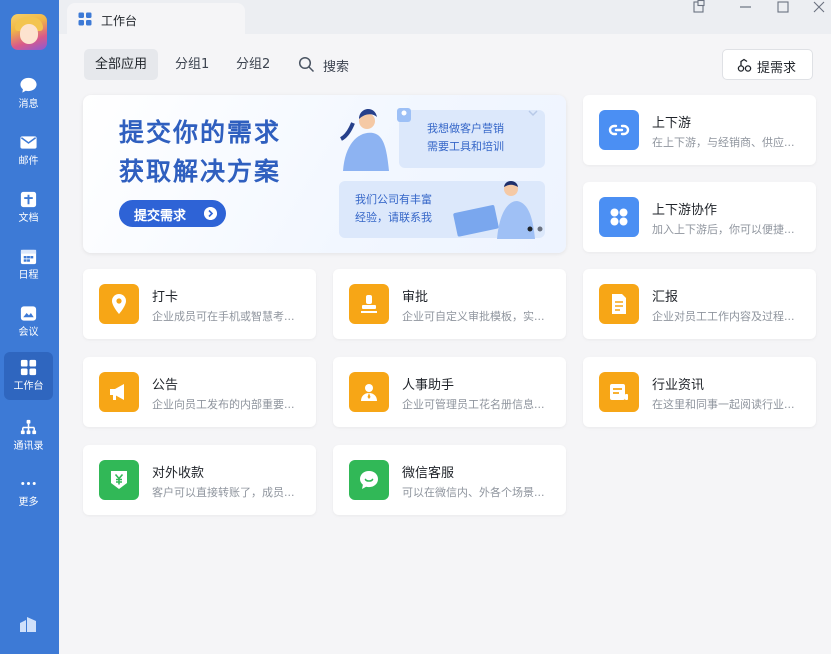  I want to click on app-title: 公告, so click(165, 385).